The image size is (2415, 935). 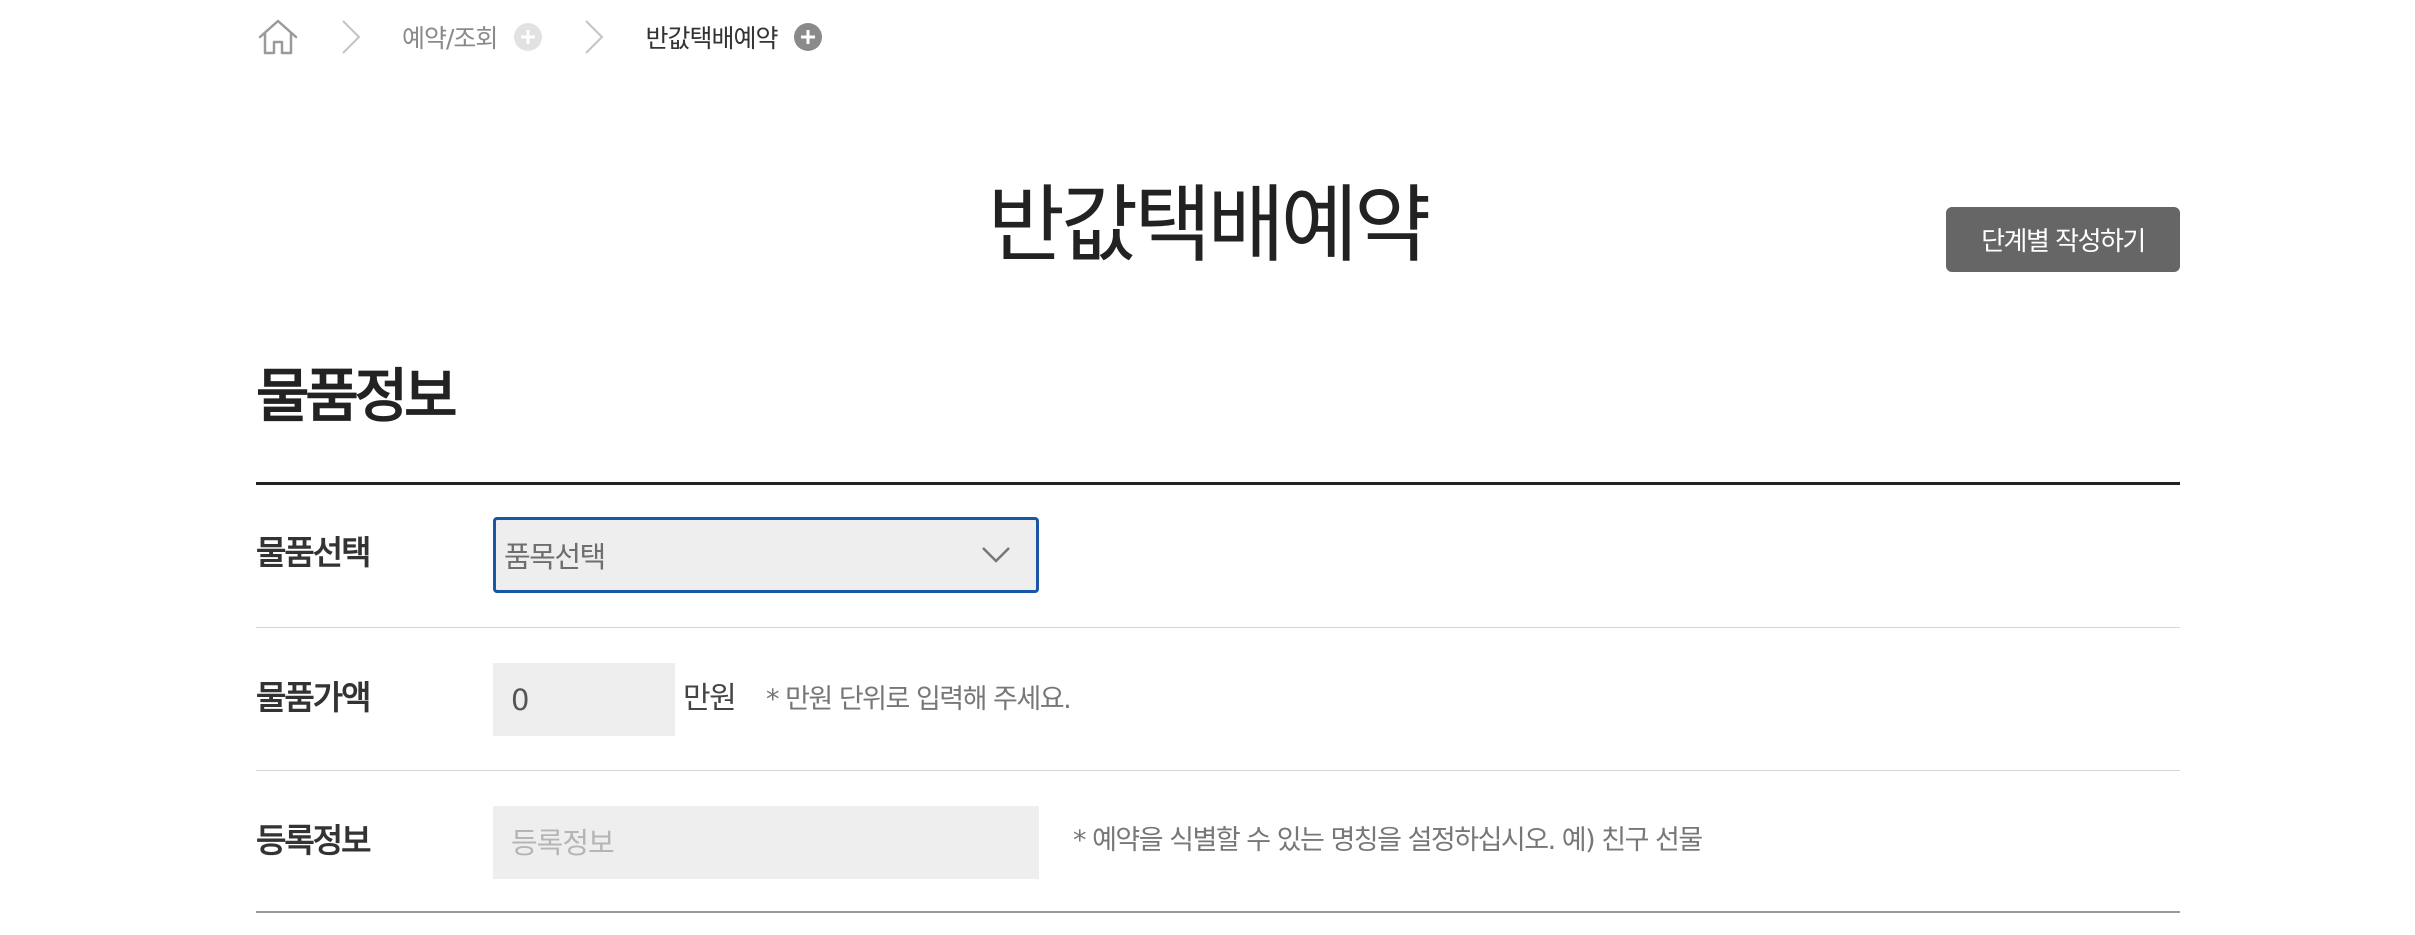 I want to click on item-select-value: 품목선택, so click(x=555, y=557).